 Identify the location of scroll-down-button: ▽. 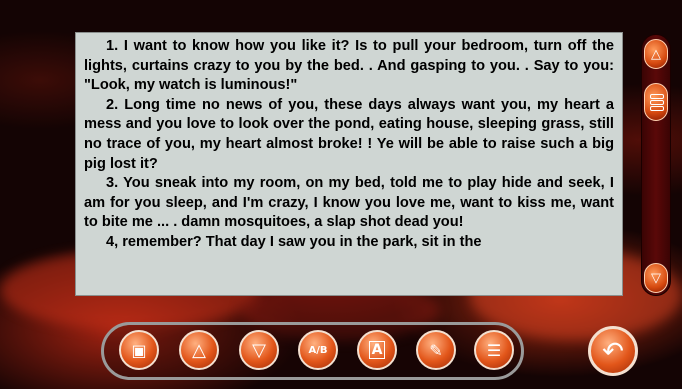
(656, 278).